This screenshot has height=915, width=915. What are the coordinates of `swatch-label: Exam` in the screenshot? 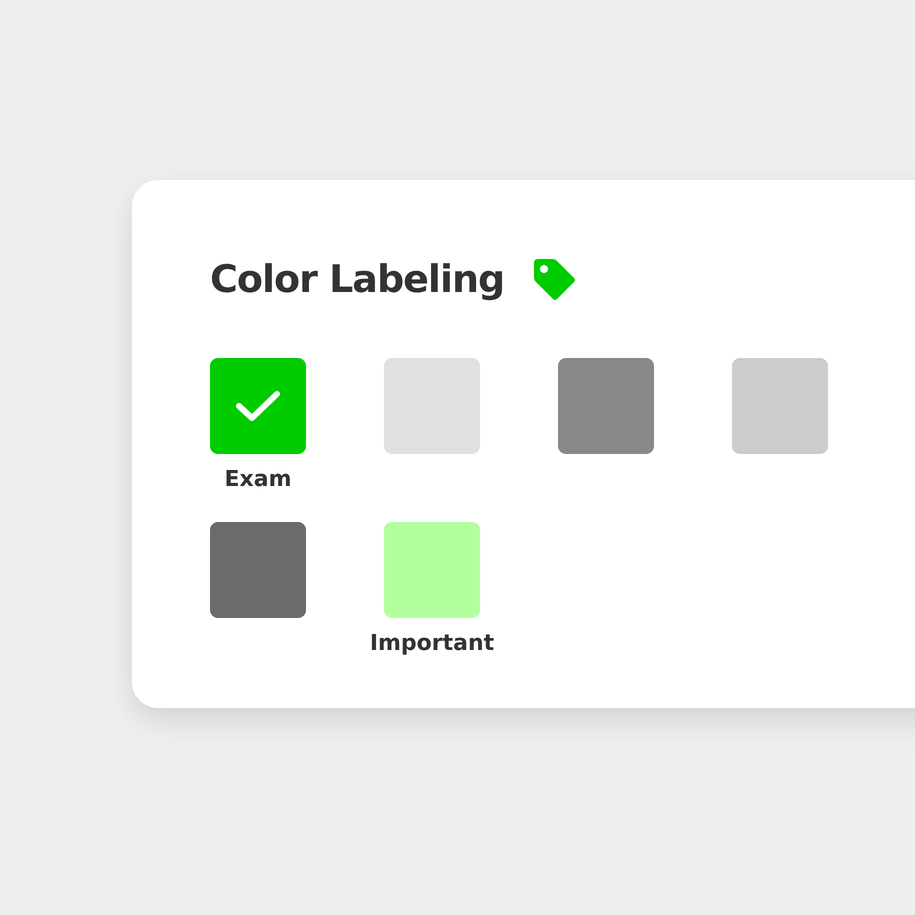 It's located at (258, 479).